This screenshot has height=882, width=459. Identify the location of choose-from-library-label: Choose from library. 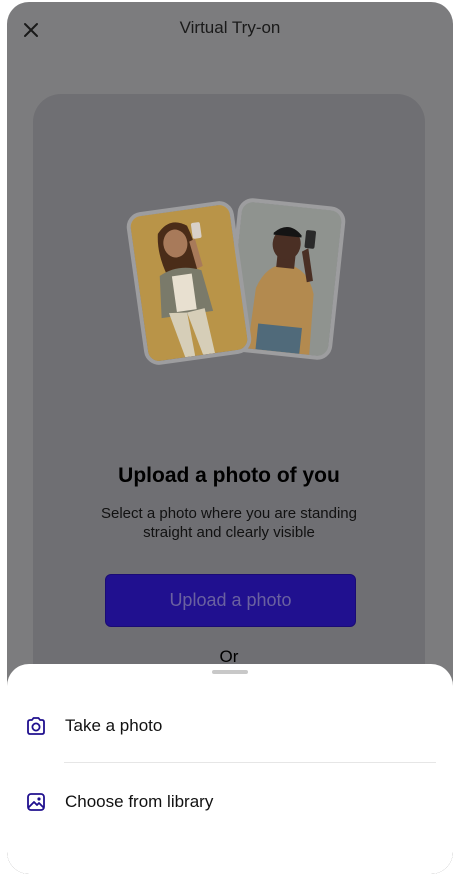
(139, 801).